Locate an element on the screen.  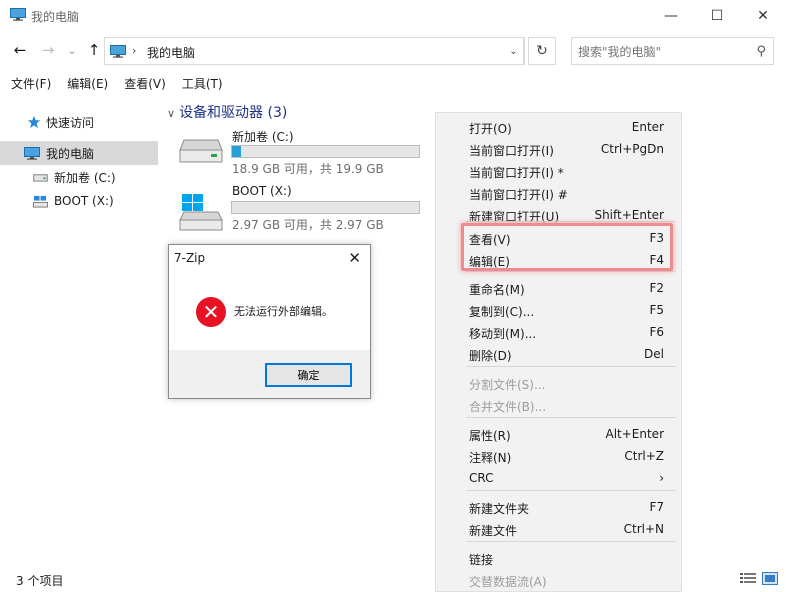
menu-view: 查看(V) is located at coordinates (142, 83).